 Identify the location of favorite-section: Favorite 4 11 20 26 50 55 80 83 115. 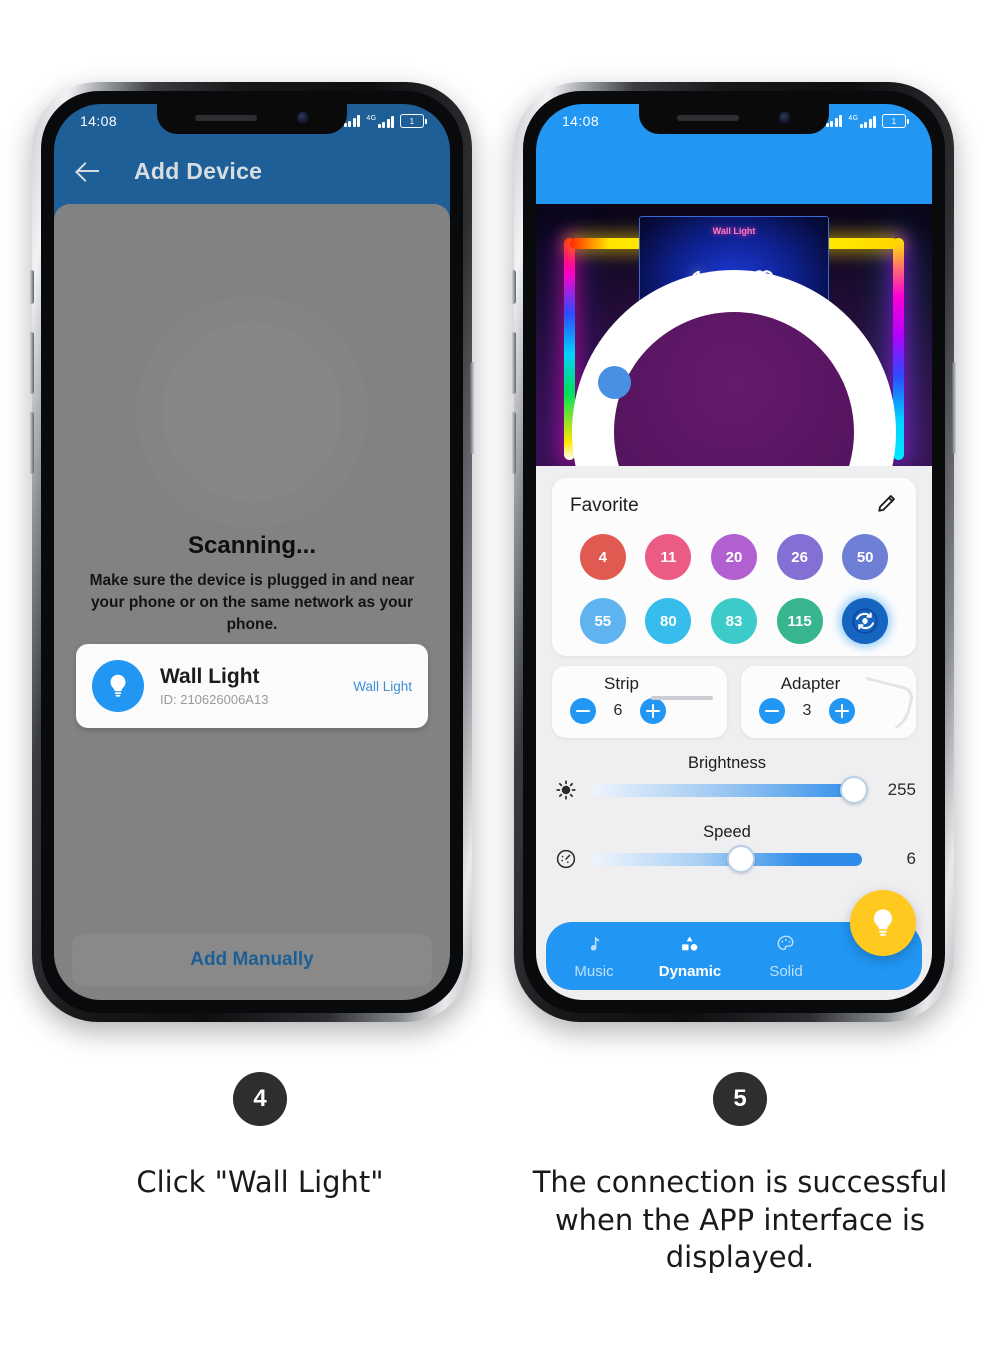
(734, 567).